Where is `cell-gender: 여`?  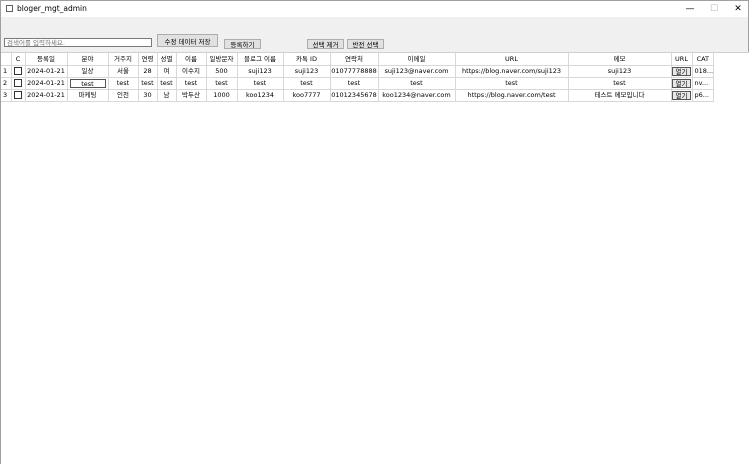 cell-gender: 여 is located at coordinates (167, 71).